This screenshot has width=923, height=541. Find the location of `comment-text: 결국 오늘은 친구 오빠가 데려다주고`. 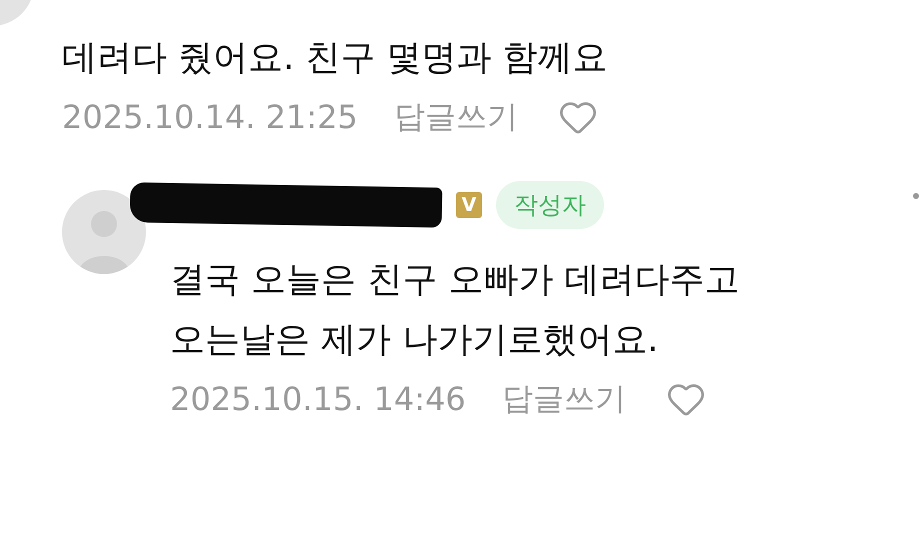

comment-text: 결국 오늘은 친구 오빠가 데려다주고 is located at coordinates (455, 280).